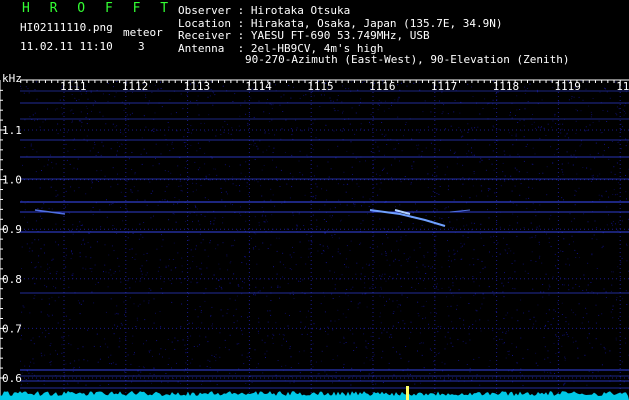 This screenshot has width=629, height=400. What do you see at coordinates (622, 86) in the screenshot?
I see `x-tick-label: 1120` at bounding box center [622, 86].